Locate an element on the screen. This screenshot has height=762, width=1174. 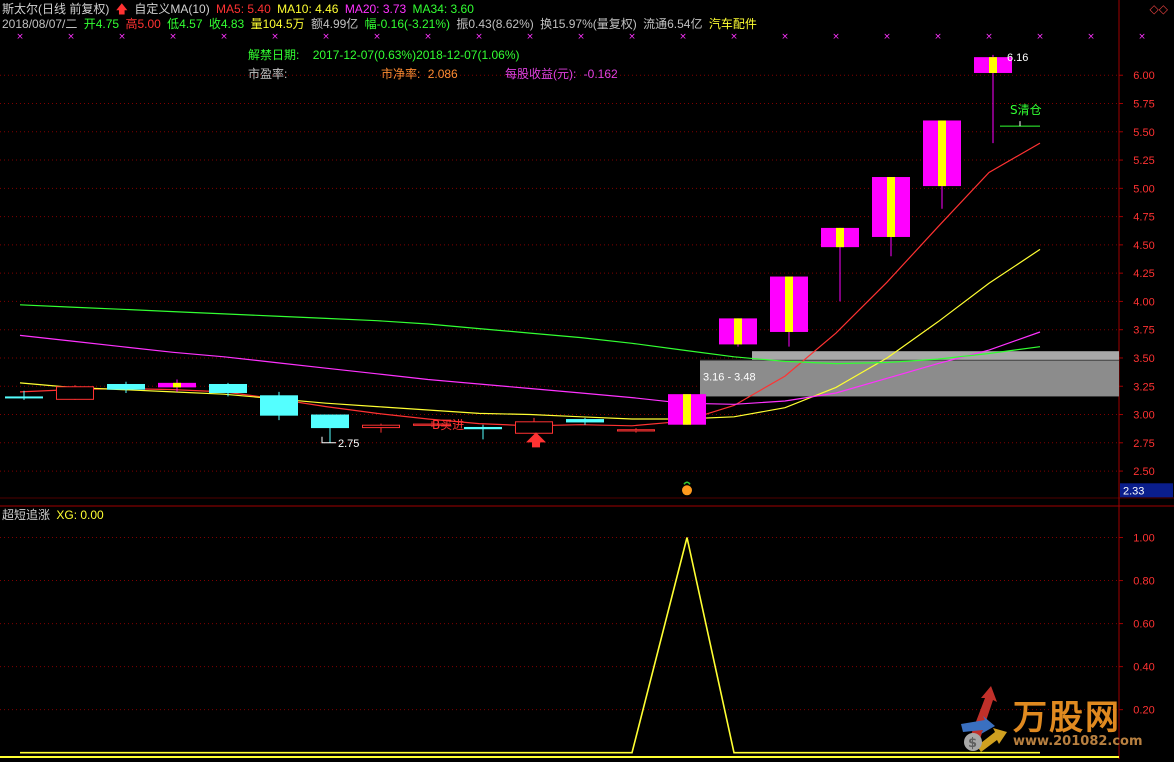
watermark: $ 万股网 www.201082.com is located at coordinates (1062, 718).